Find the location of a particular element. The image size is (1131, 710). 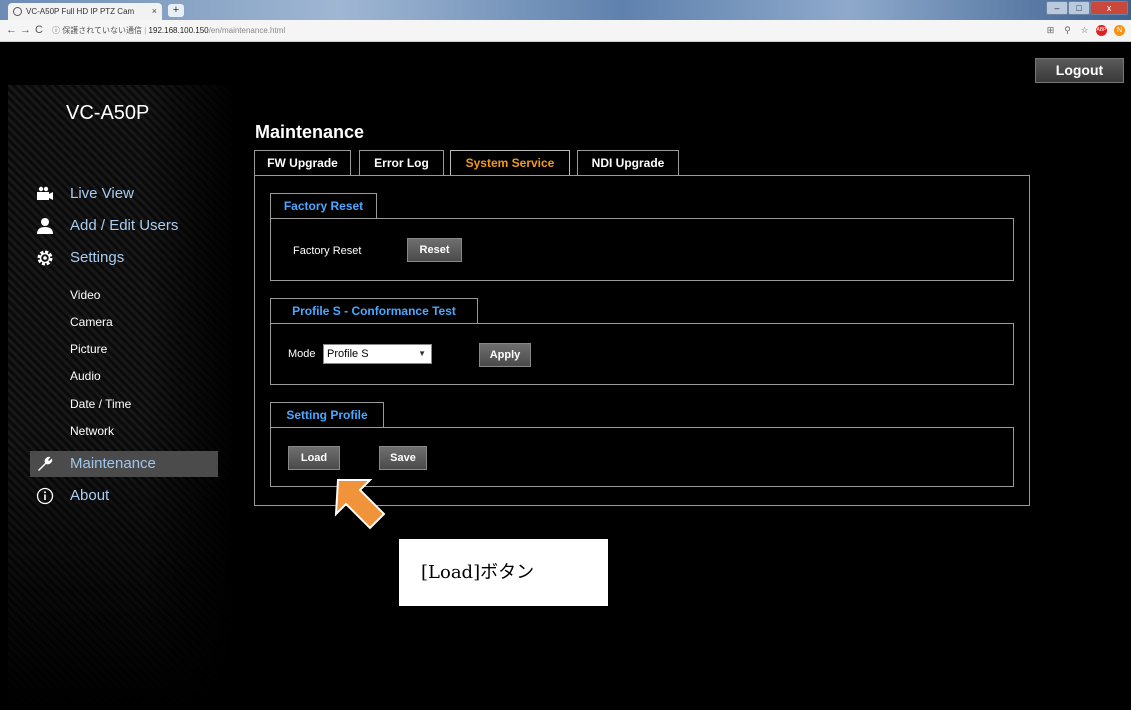

sidebar-item-settings: Settings is located at coordinates (126, 258).